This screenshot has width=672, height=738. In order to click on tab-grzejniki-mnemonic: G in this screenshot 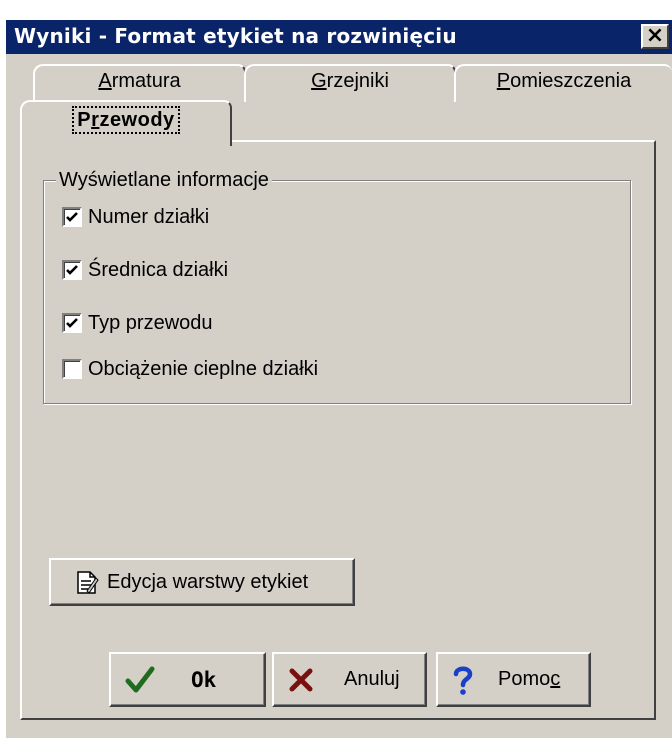, I will do `click(319, 81)`.